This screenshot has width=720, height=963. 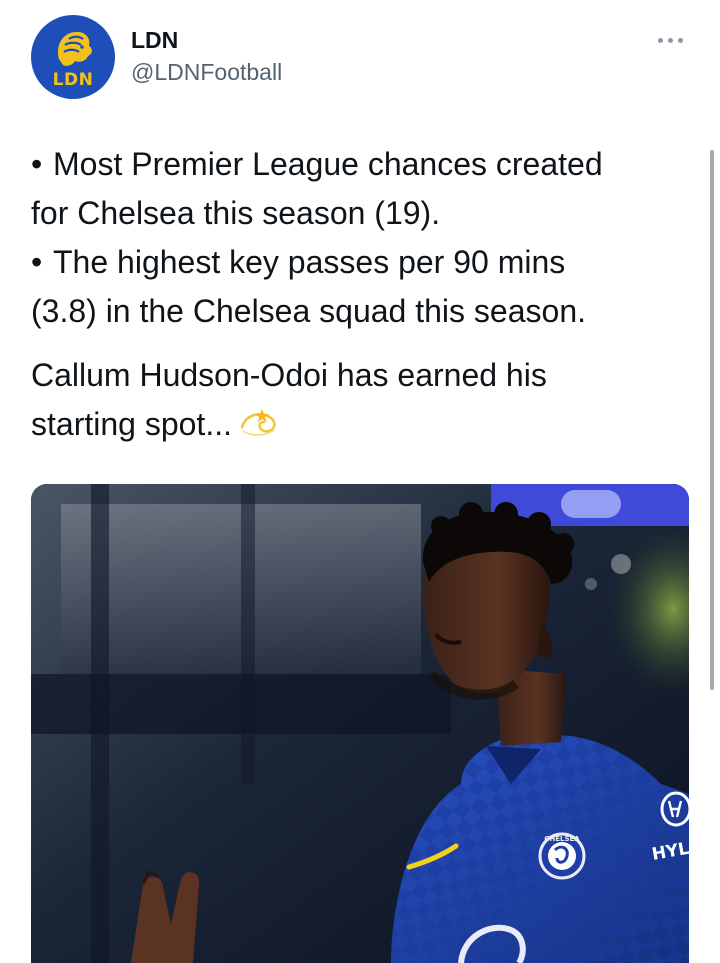 I want to click on more-options-icon, so click(x=671, y=40).